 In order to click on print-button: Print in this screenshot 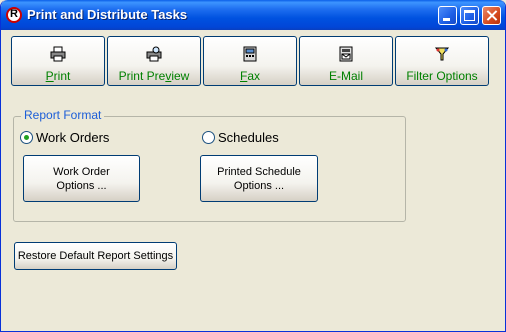, I will do `click(58, 61)`.